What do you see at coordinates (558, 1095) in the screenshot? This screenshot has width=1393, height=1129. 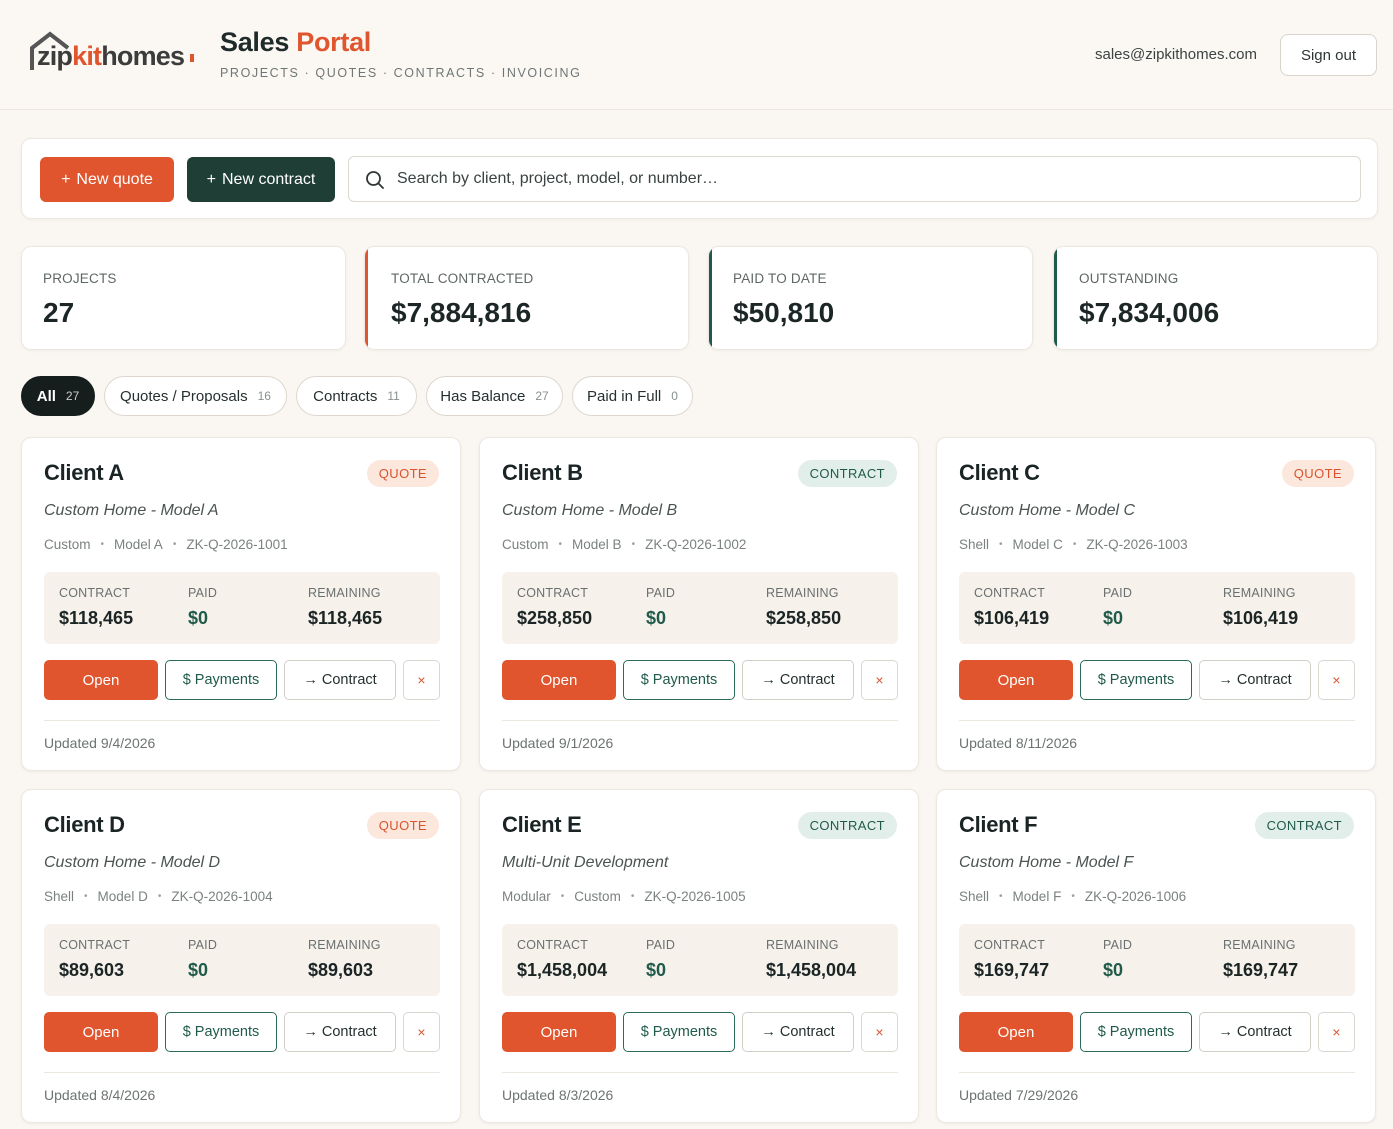 I see `updated-date: Updated 8/3/2026` at bounding box center [558, 1095].